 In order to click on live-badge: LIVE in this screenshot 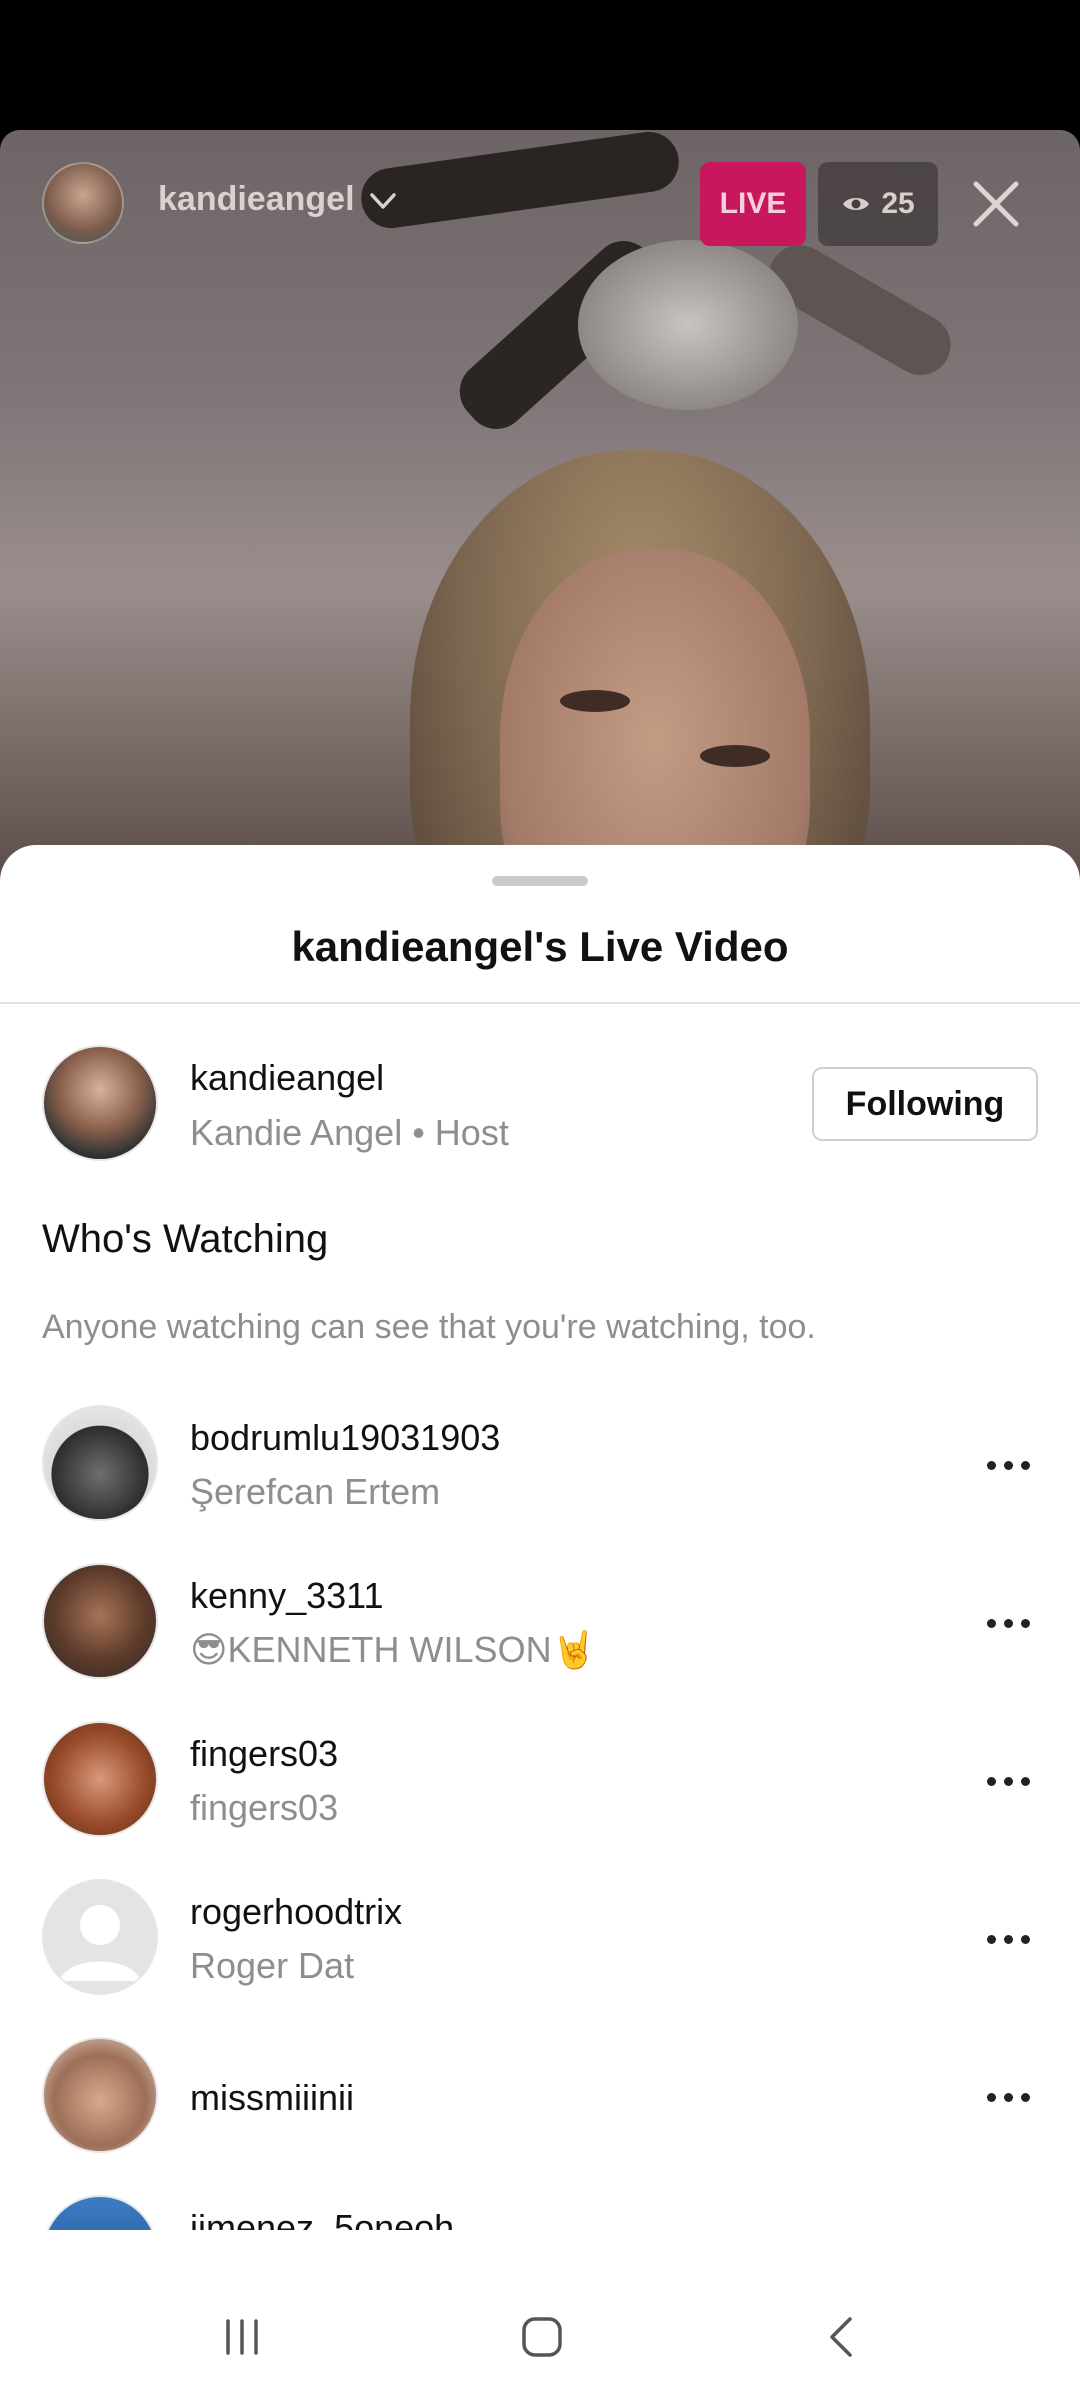, I will do `click(753, 204)`.